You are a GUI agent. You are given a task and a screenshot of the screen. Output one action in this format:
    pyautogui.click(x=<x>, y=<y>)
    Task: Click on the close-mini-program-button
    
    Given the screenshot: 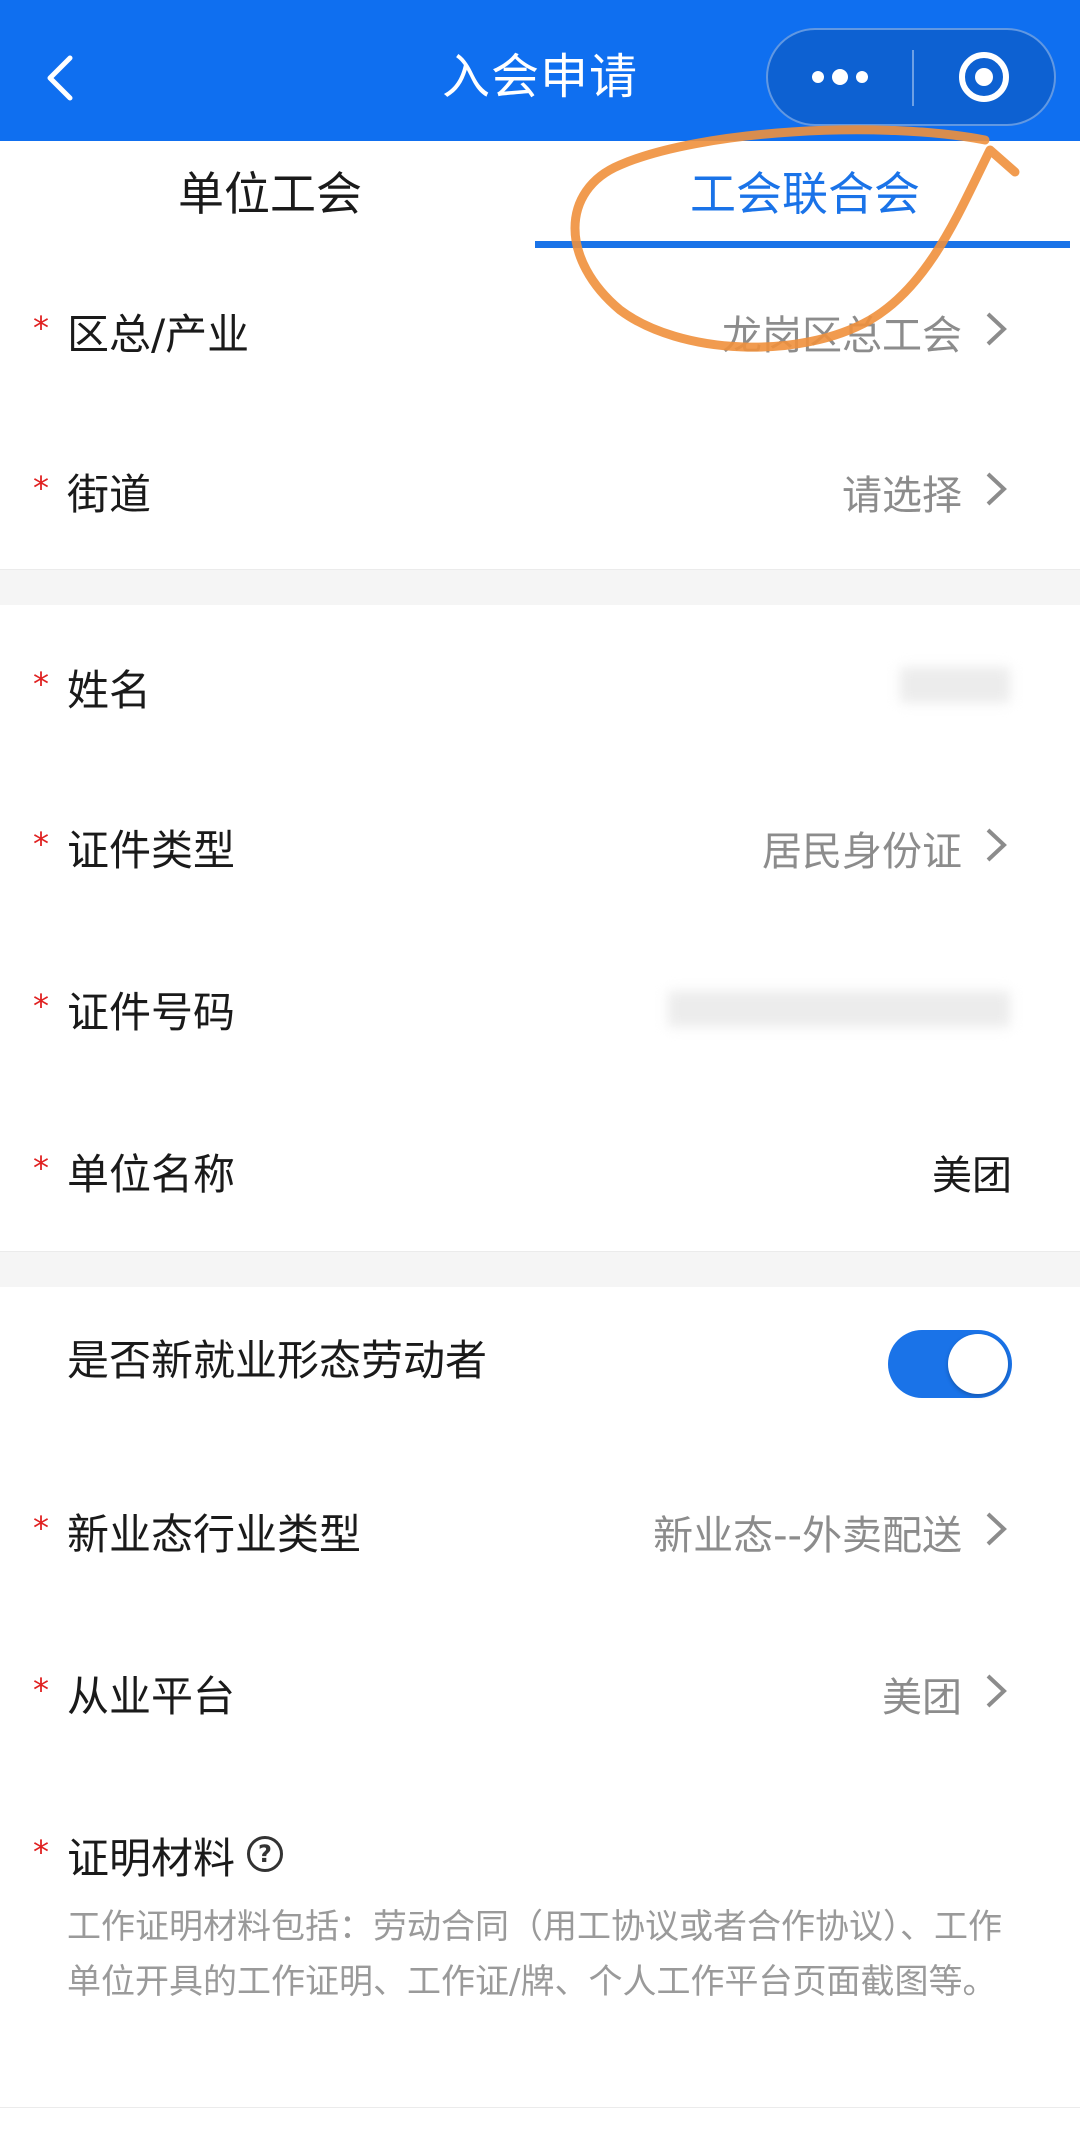 What is the action you would take?
    pyautogui.click(x=984, y=77)
    